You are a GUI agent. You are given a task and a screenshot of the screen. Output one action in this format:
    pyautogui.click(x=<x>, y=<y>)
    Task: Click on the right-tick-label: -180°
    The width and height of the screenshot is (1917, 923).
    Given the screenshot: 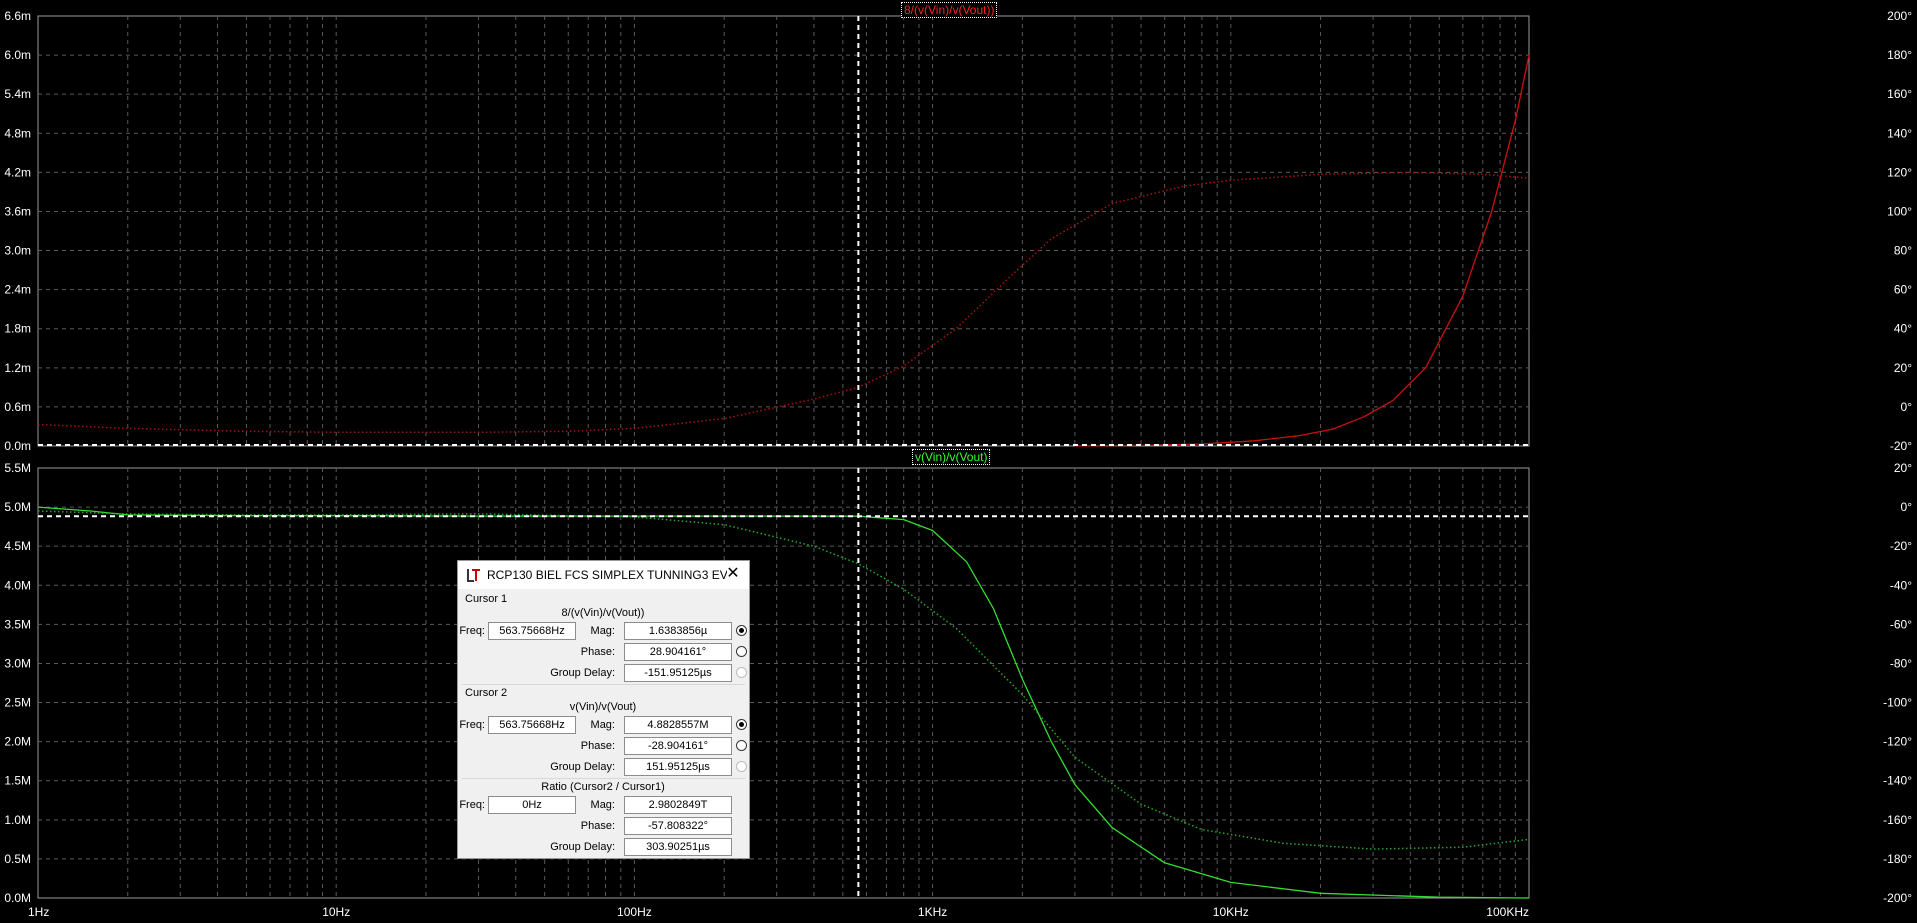 What is the action you would take?
    pyautogui.click(x=1897, y=859)
    